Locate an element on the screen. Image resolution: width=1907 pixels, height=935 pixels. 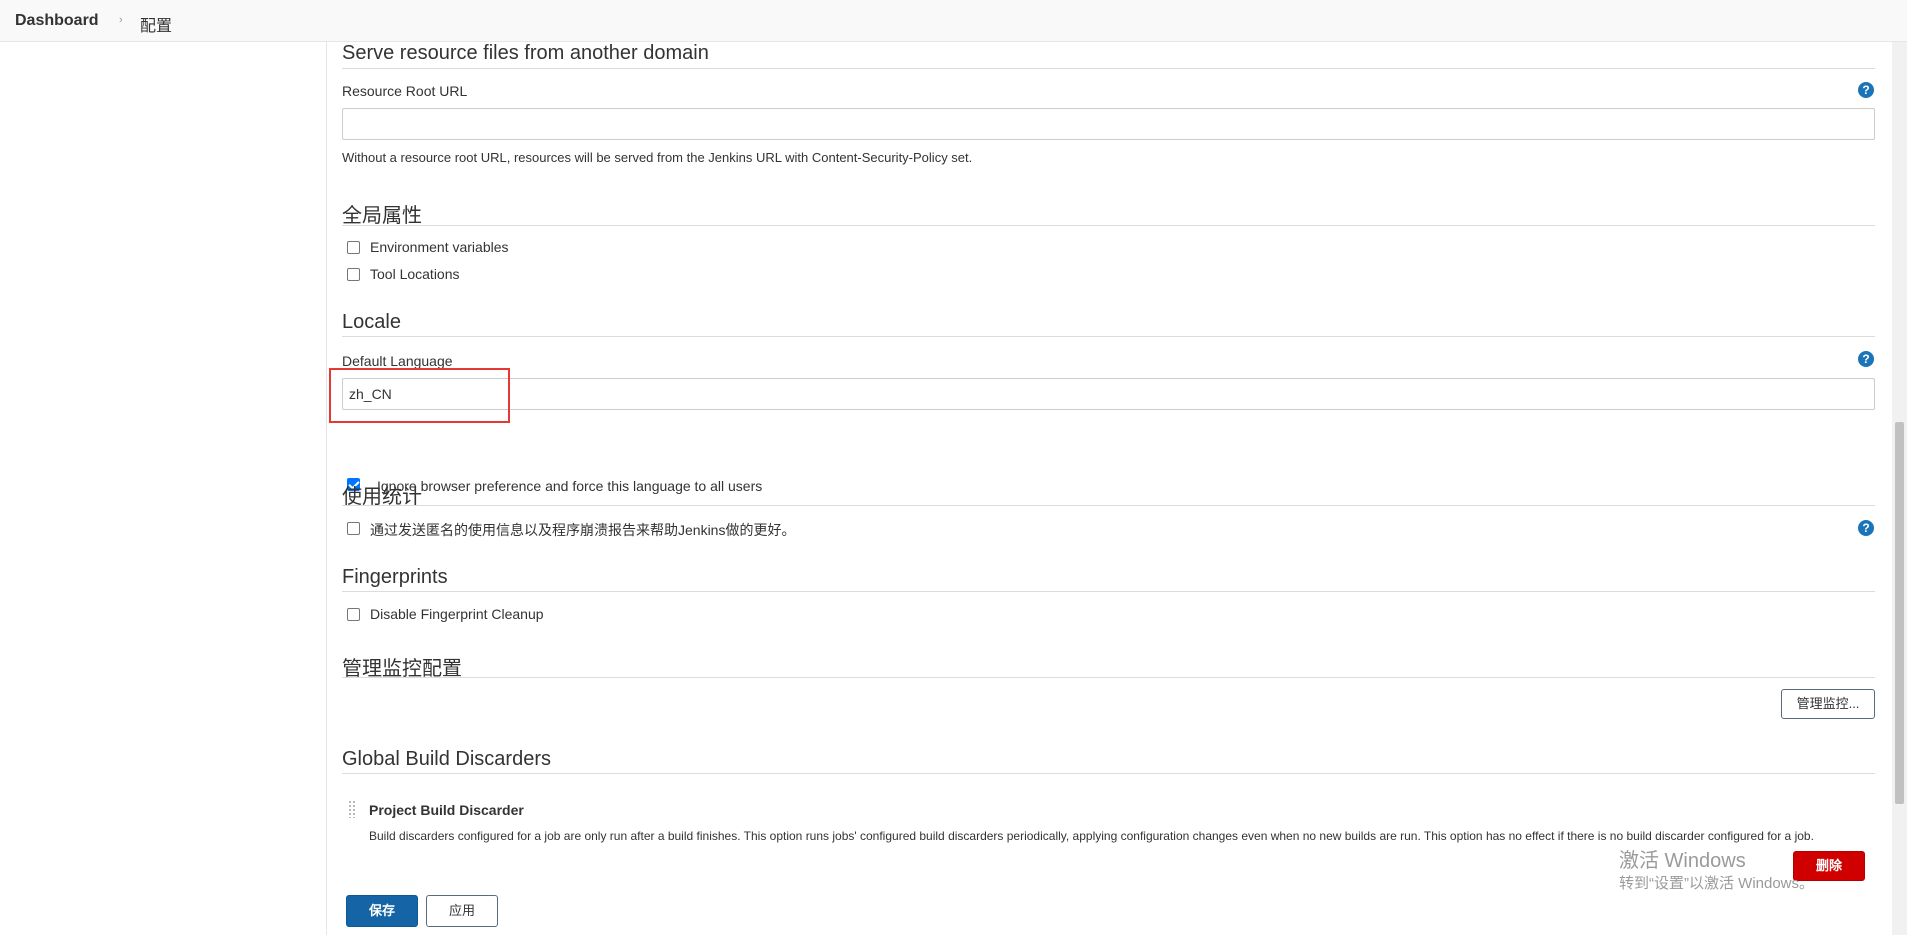
breadcrumb: Dashboard › 配置 is located at coordinates (953, 21).